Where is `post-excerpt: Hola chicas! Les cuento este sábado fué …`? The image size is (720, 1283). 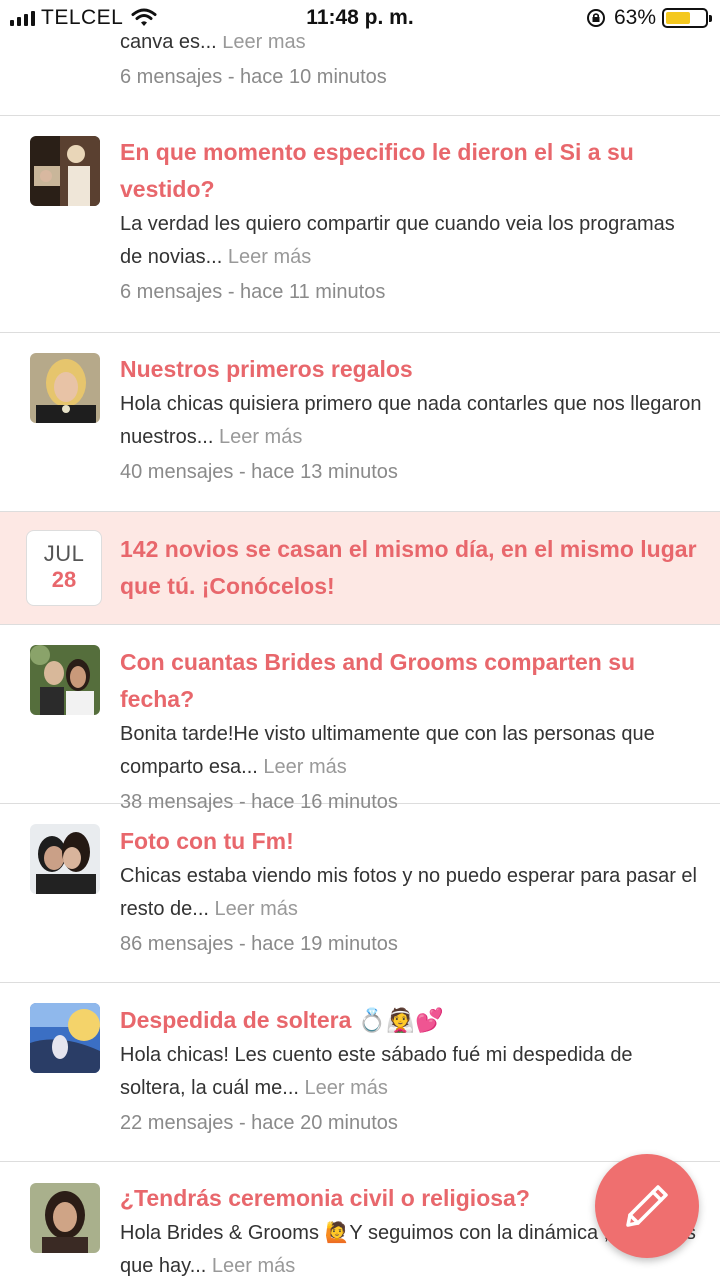 post-excerpt: Hola chicas! Les cuento este sábado fué … is located at coordinates (376, 1071).